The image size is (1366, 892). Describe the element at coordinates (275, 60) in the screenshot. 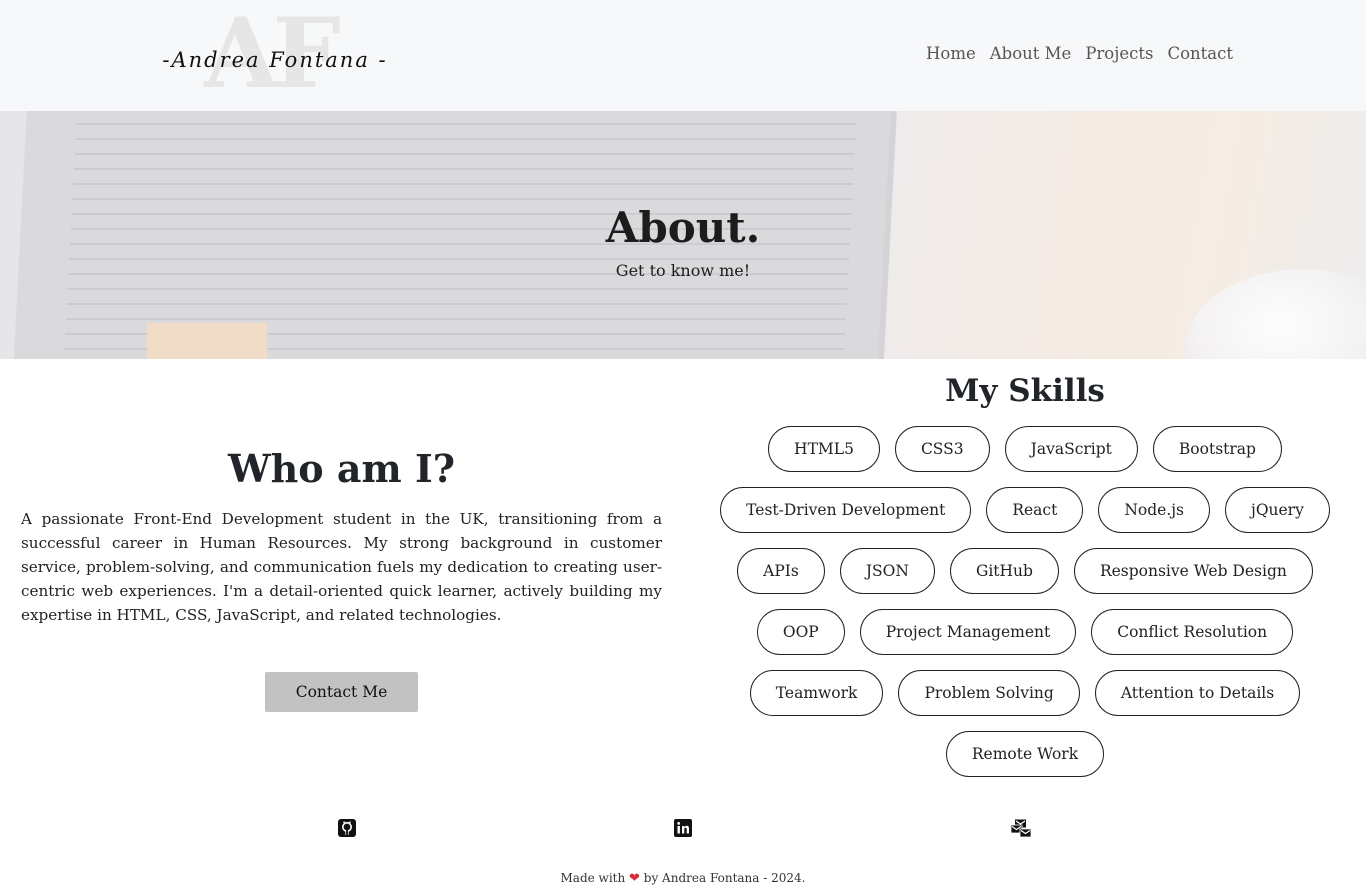

I see `logo-name: -Andrea Fontana -` at that location.